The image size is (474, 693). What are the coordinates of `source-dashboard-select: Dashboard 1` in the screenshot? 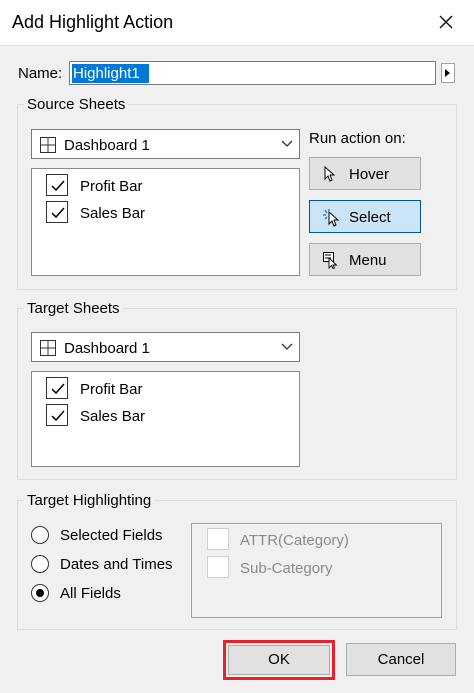 It's located at (165, 144).